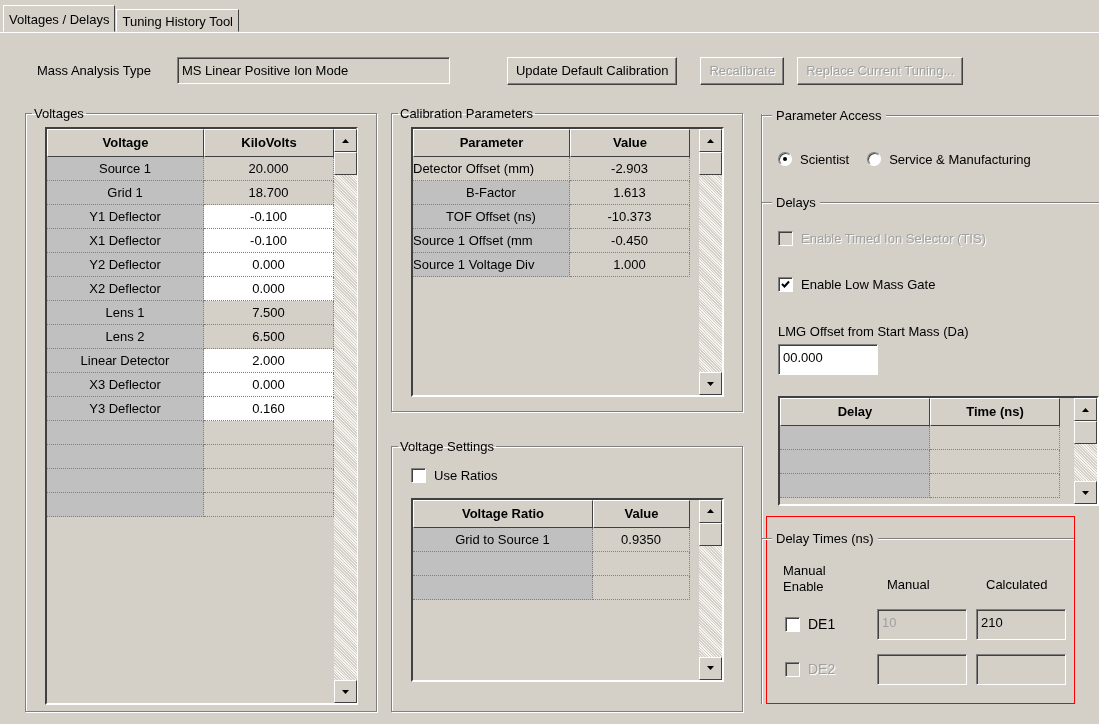 The image size is (1099, 724). What do you see at coordinates (805, 578) in the screenshot?
I see `column-label: Manual Enable` at bounding box center [805, 578].